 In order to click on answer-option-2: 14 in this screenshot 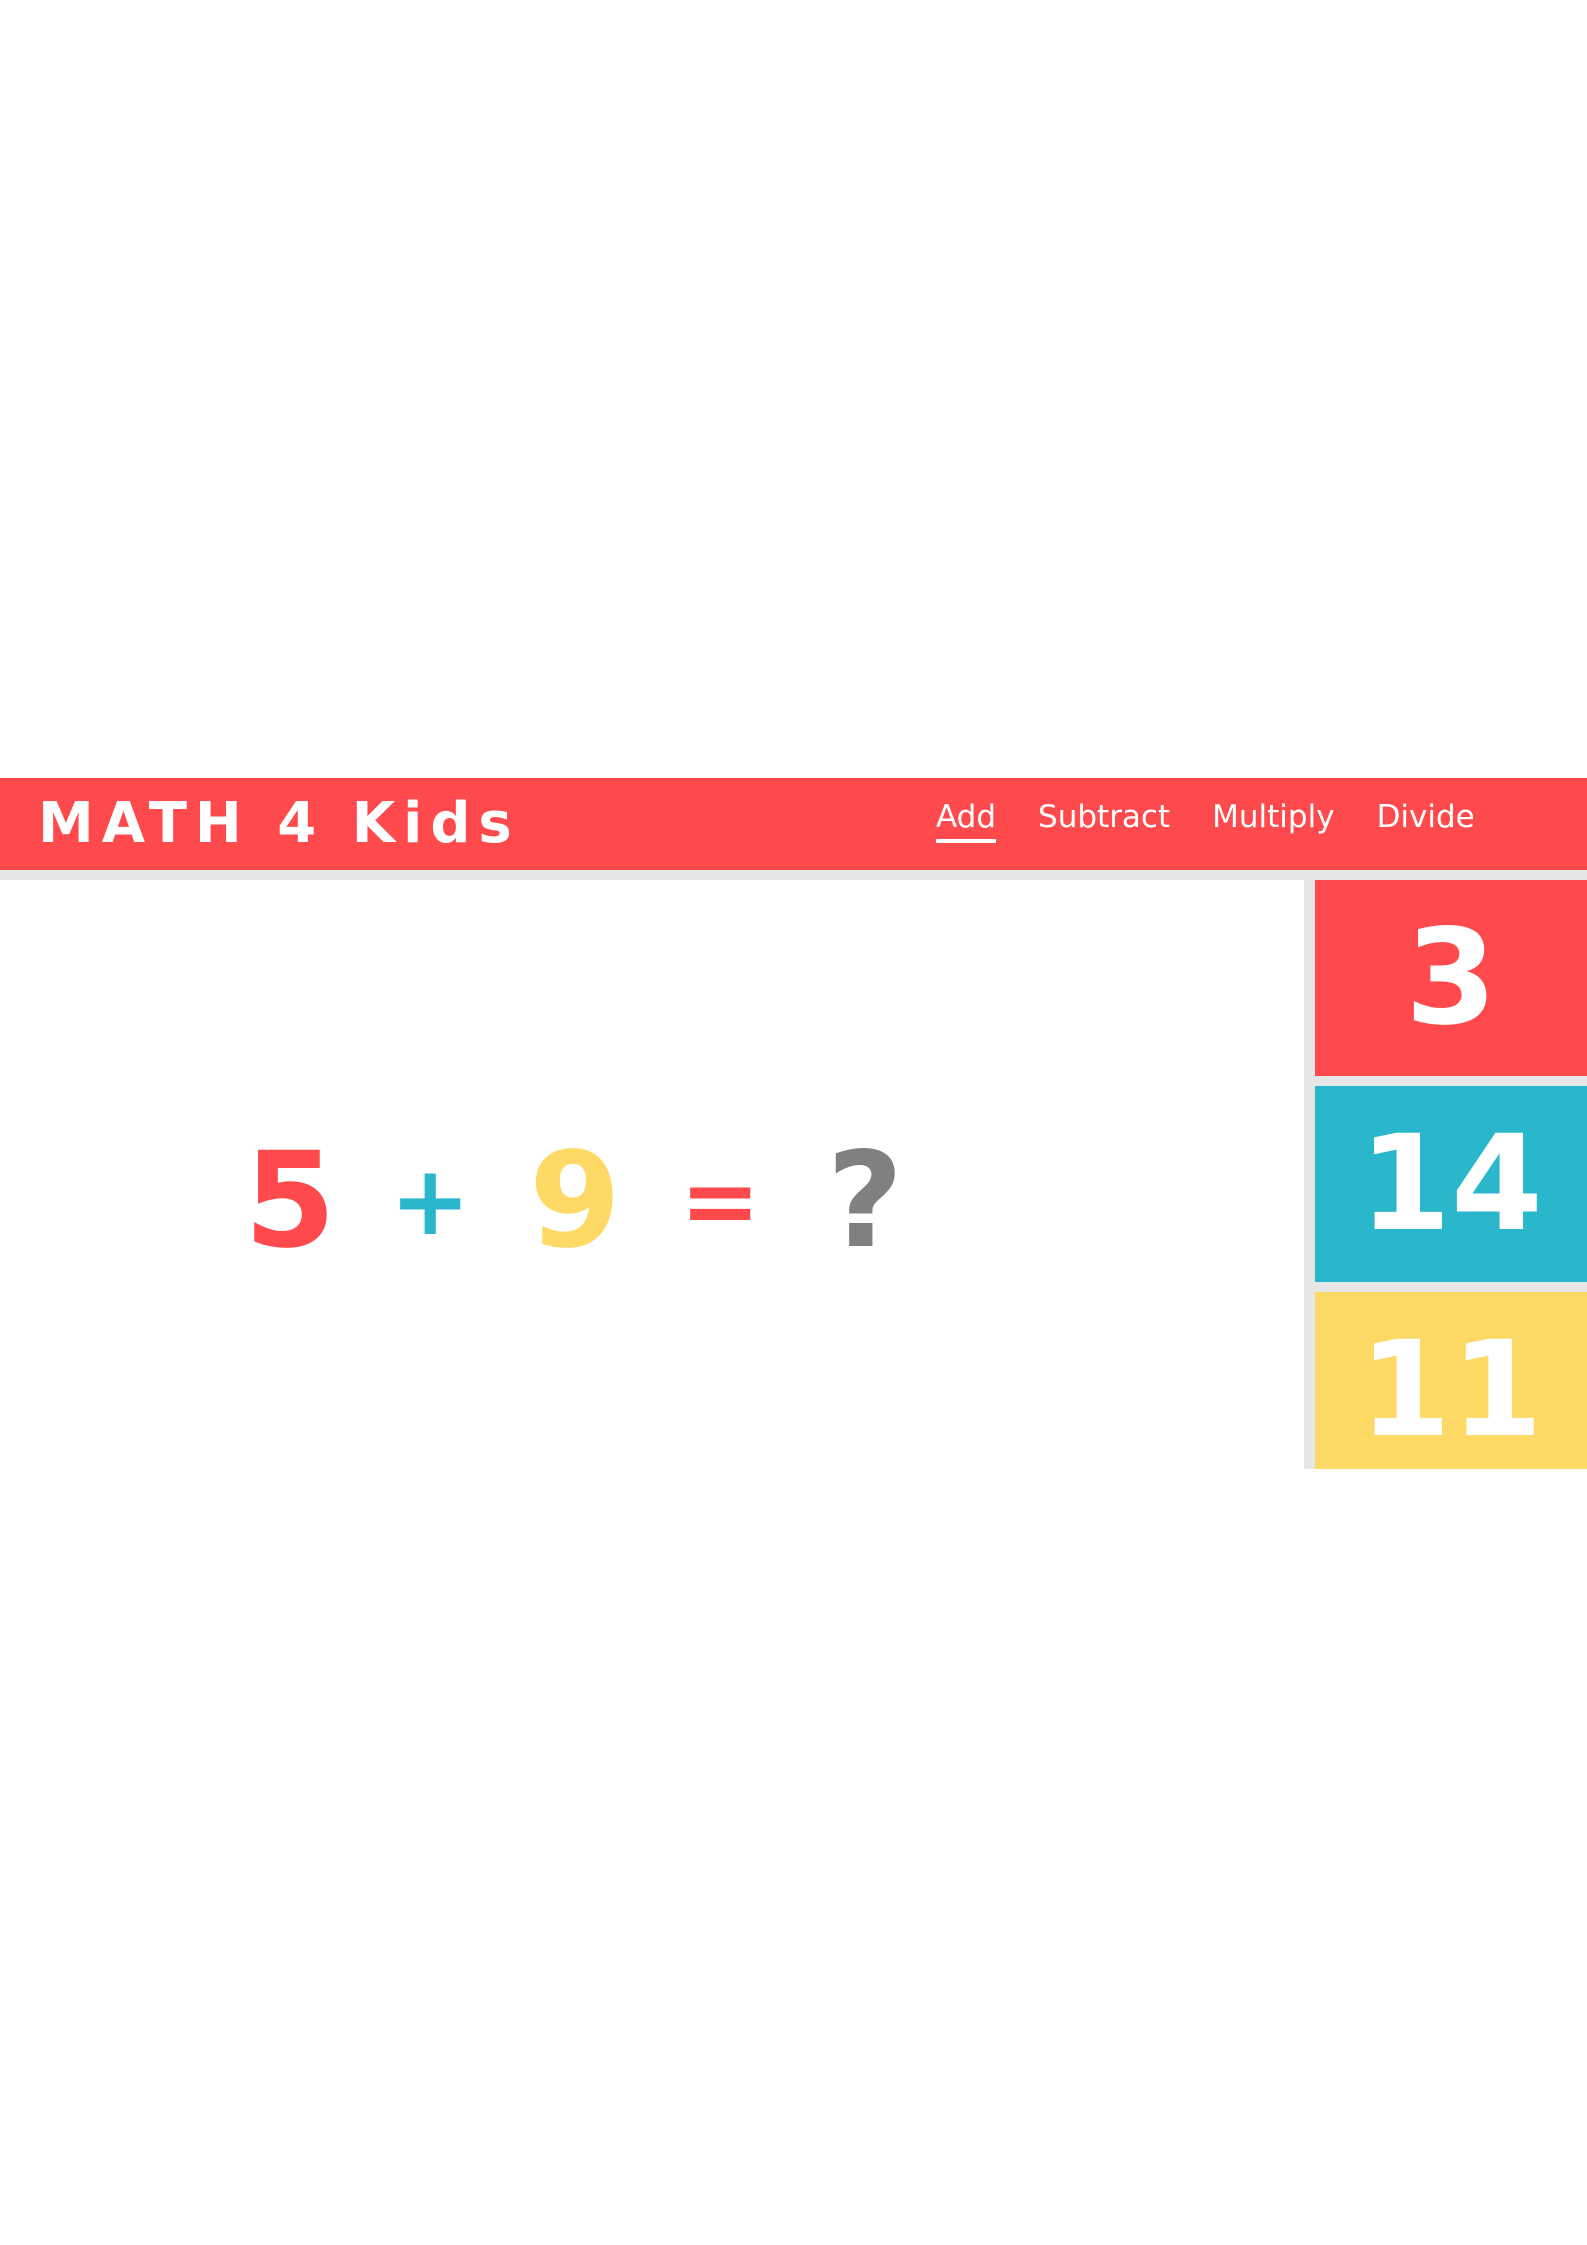, I will do `click(1451, 1184)`.